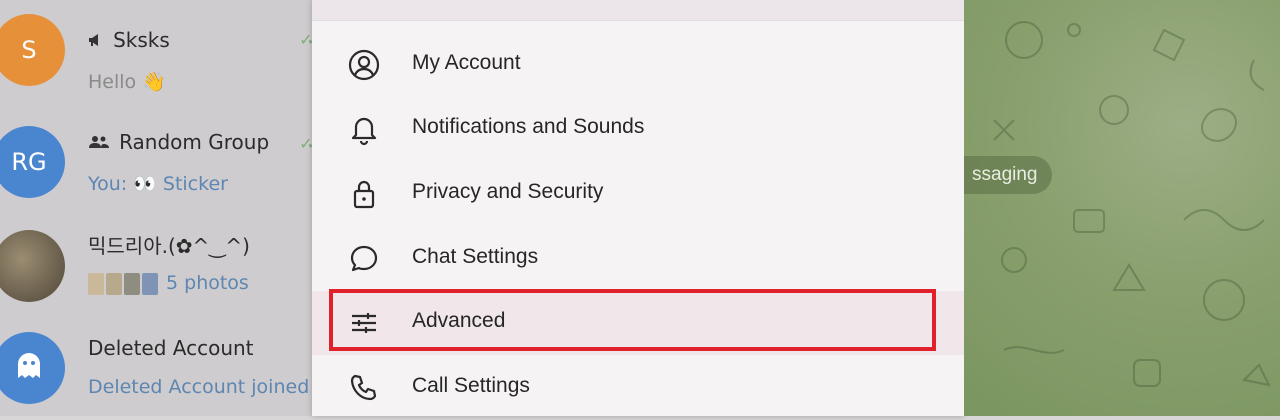 The height and width of the screenshot is (420, 1280). I want to click on menu-item-label: Advanced, so click(459, 320).